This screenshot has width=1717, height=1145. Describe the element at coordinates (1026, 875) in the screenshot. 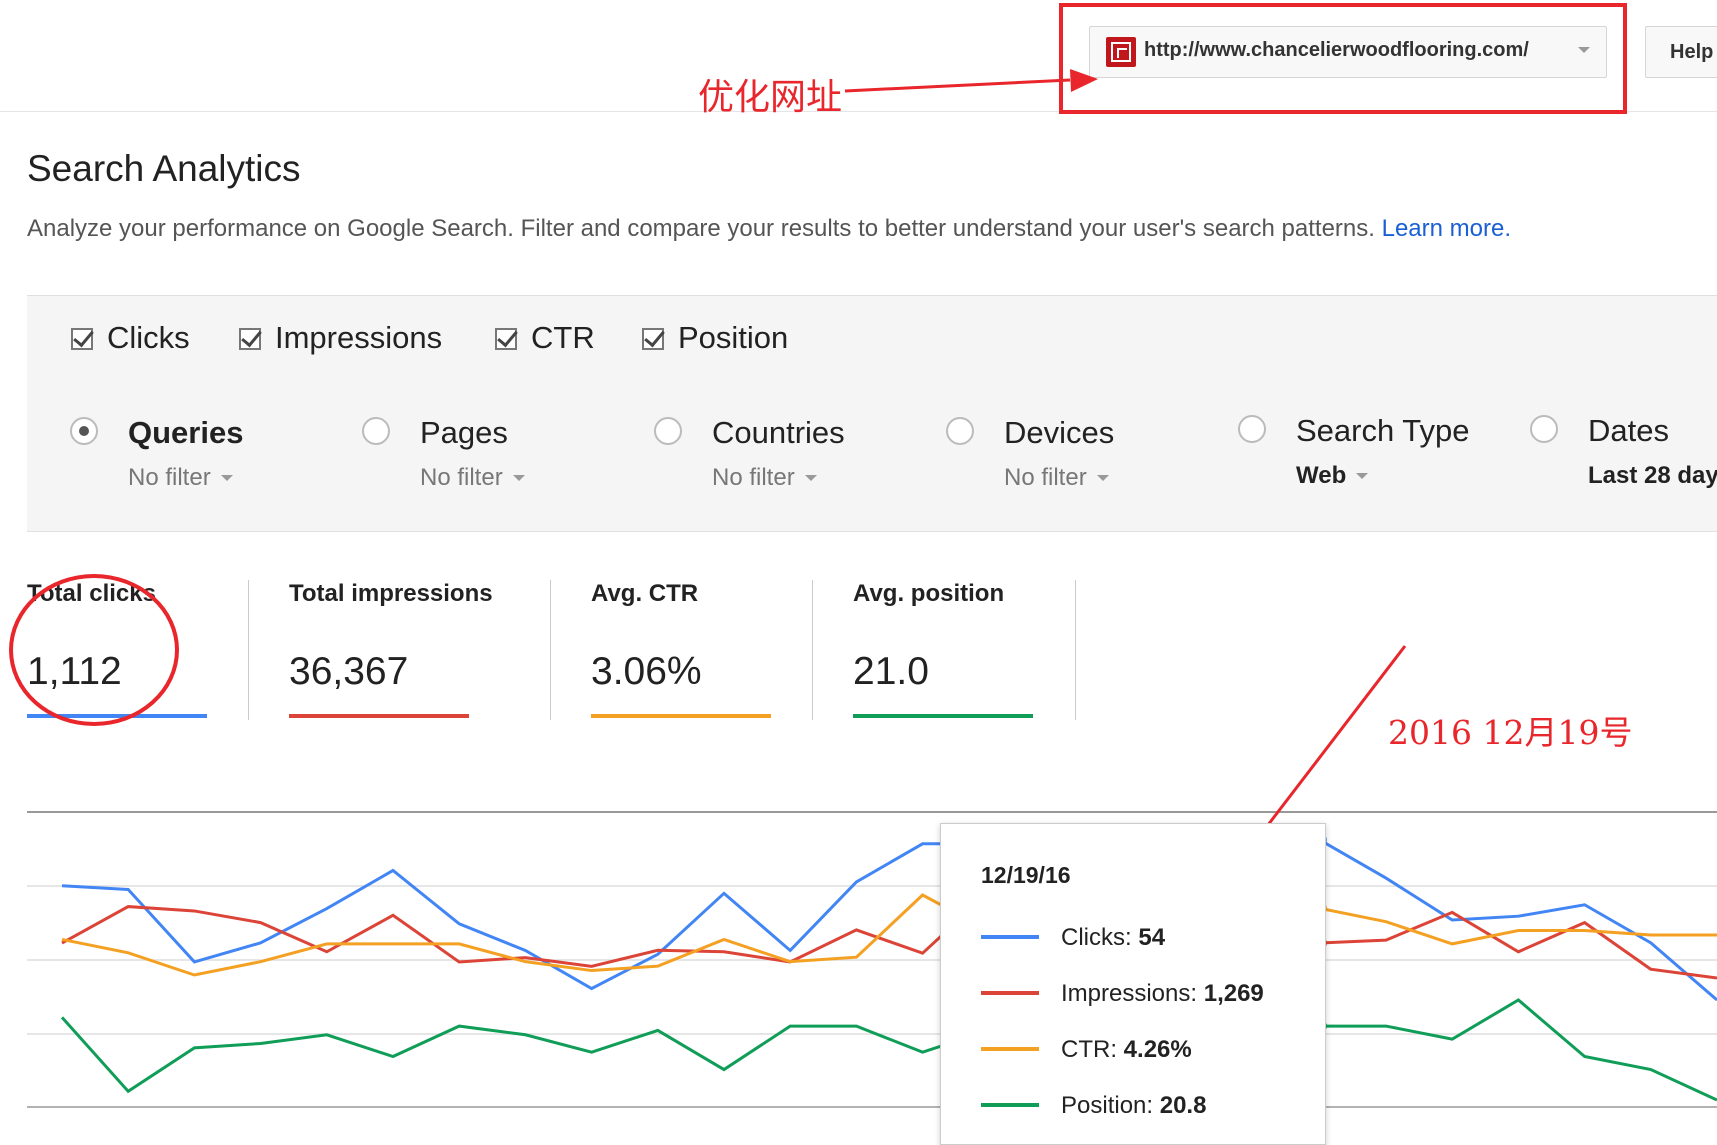

I see `tooltip-date: 12/19/16` at that location.